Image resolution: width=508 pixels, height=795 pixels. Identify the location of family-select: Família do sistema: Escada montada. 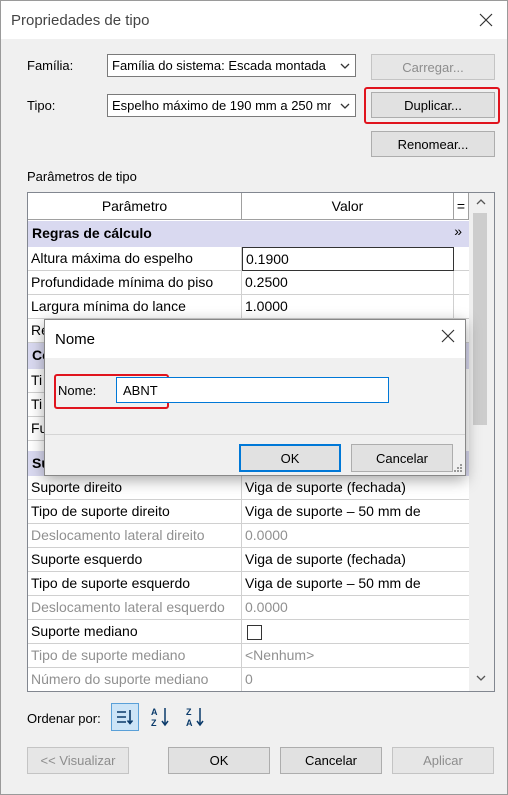
(231, 65).